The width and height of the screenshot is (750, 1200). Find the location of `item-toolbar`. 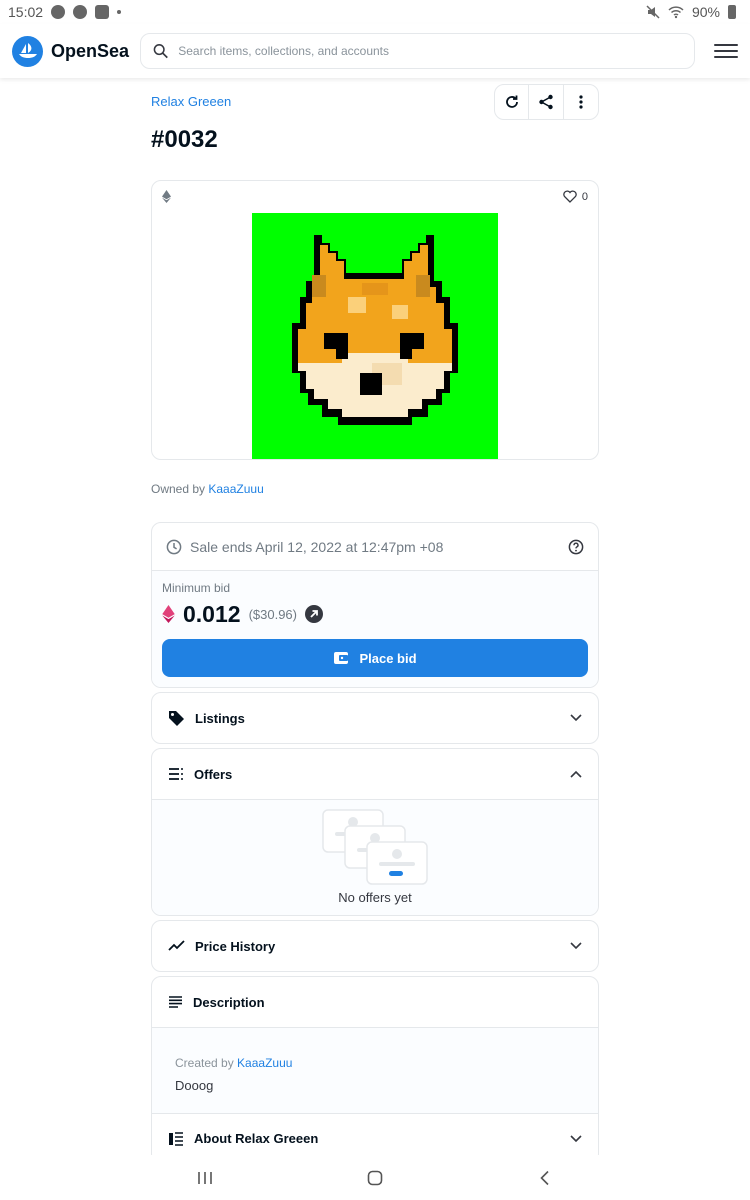

item-toolbar is located at coordinates (546, 102).